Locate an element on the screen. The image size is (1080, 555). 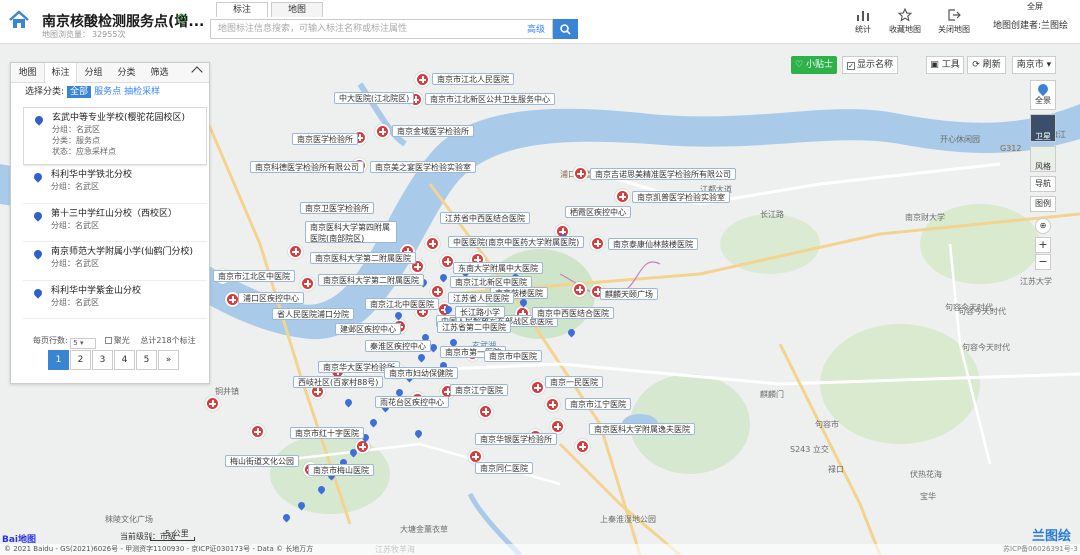
collapse-icon is located at coordinates (197, 72).